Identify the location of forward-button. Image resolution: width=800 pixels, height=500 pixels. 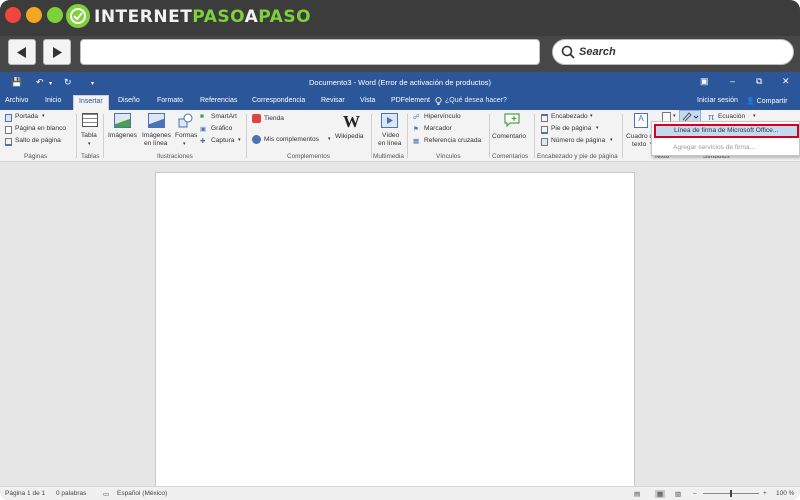
(57, 52).